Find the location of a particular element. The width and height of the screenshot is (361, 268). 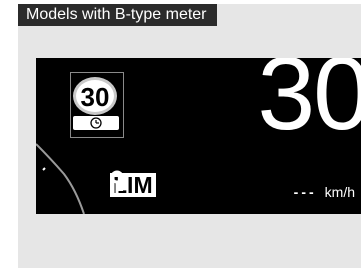

speed-limiter-indicator: LIM is located at coordinates (132, 185).